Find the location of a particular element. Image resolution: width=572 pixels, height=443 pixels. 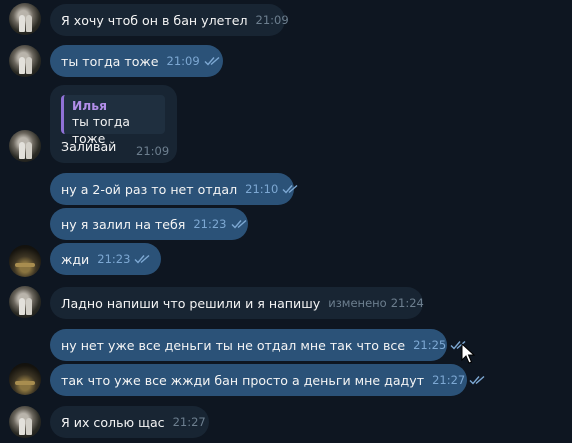

message-time: 21:25 is located at coordinates (430, 345).